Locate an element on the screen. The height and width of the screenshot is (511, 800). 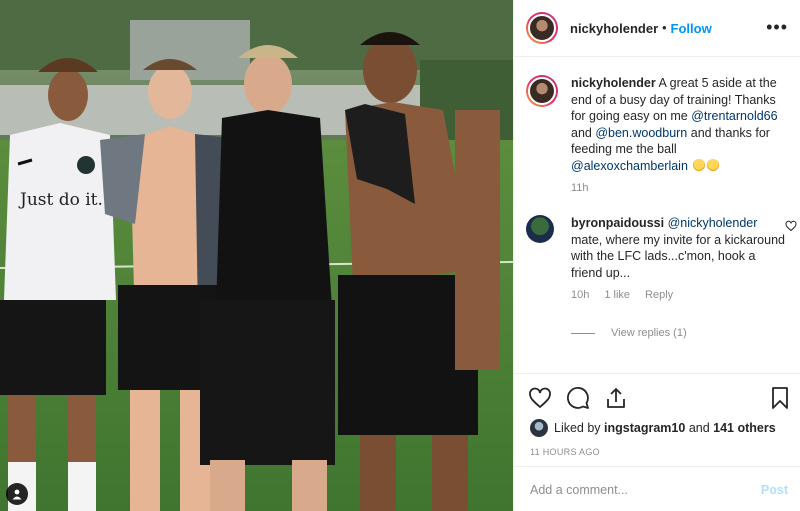
mention-link: @ben.woodburn is located at coordinates (641, 133).